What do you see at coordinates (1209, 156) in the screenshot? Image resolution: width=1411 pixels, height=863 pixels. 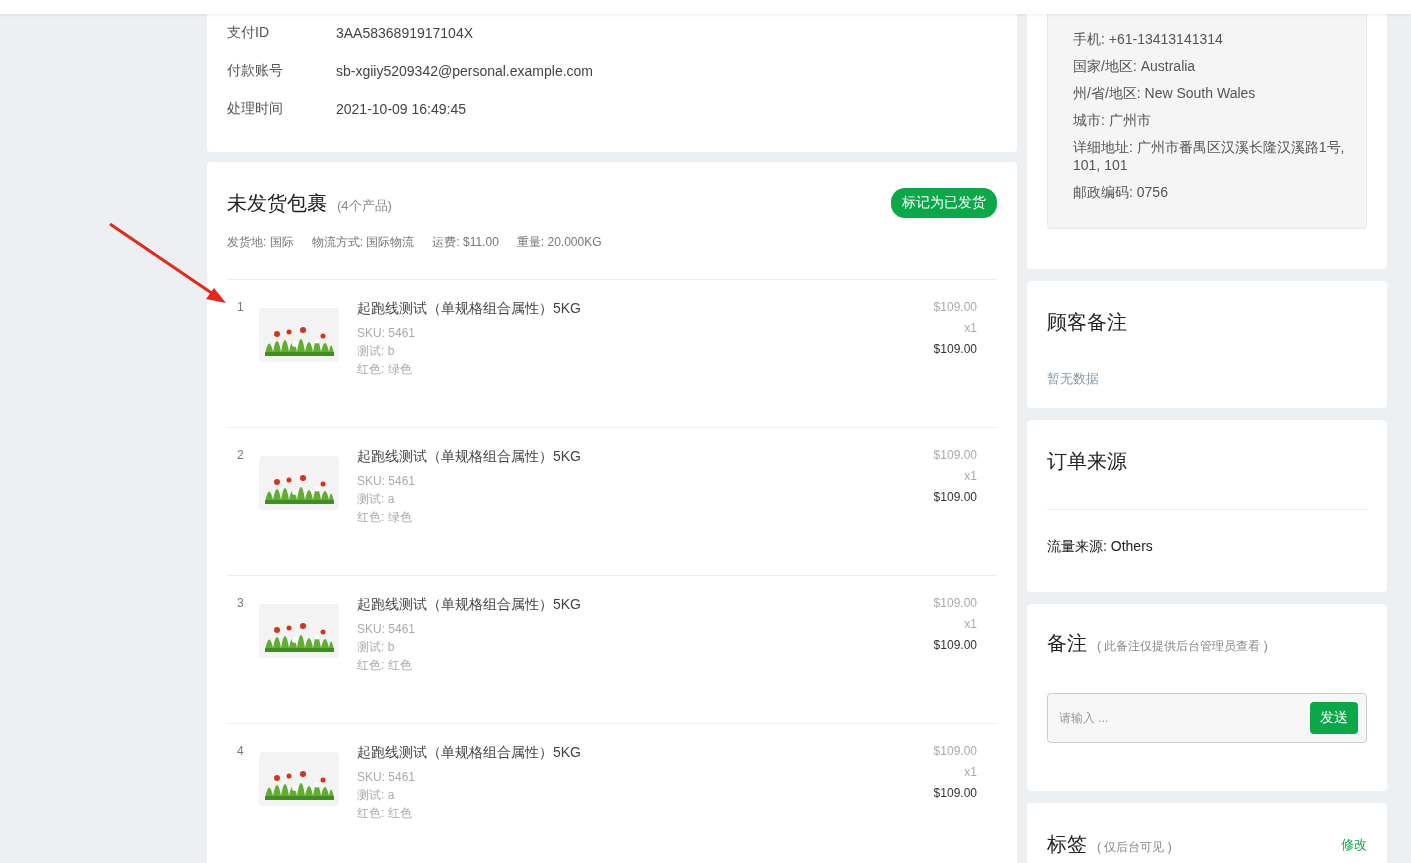 I see `address-line: 详细地址: 广州市番禺区汉溪长隆汉溪路1号, 101, 101` at bounding box center [1209, 156].